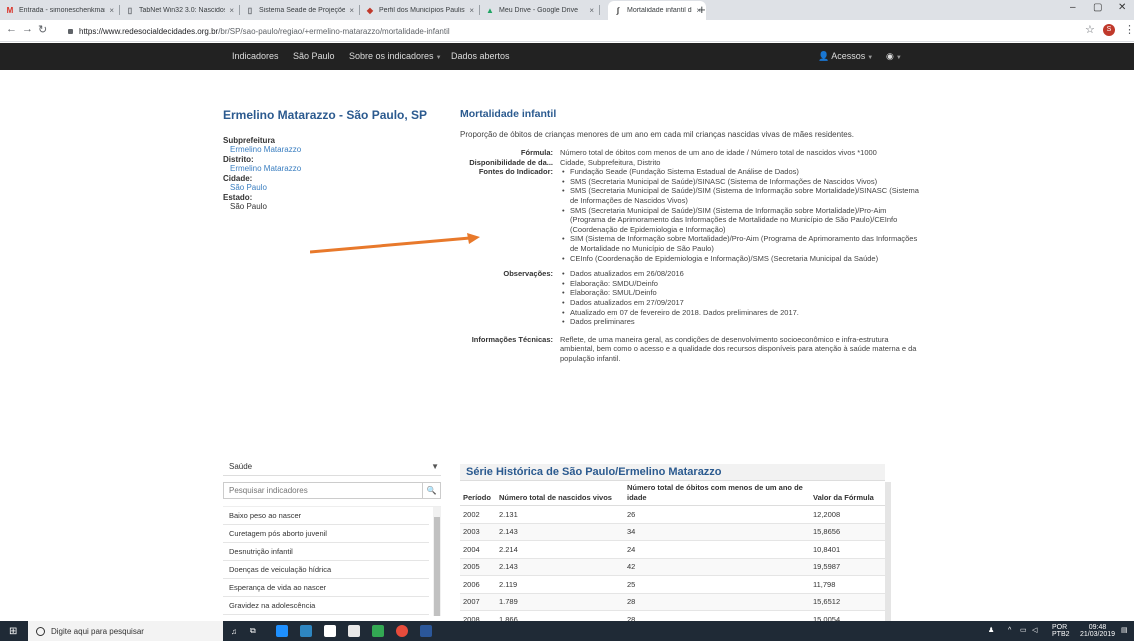 This screenshot has width=1134, height=641. I want to click on app-icon, so click(378, 631).